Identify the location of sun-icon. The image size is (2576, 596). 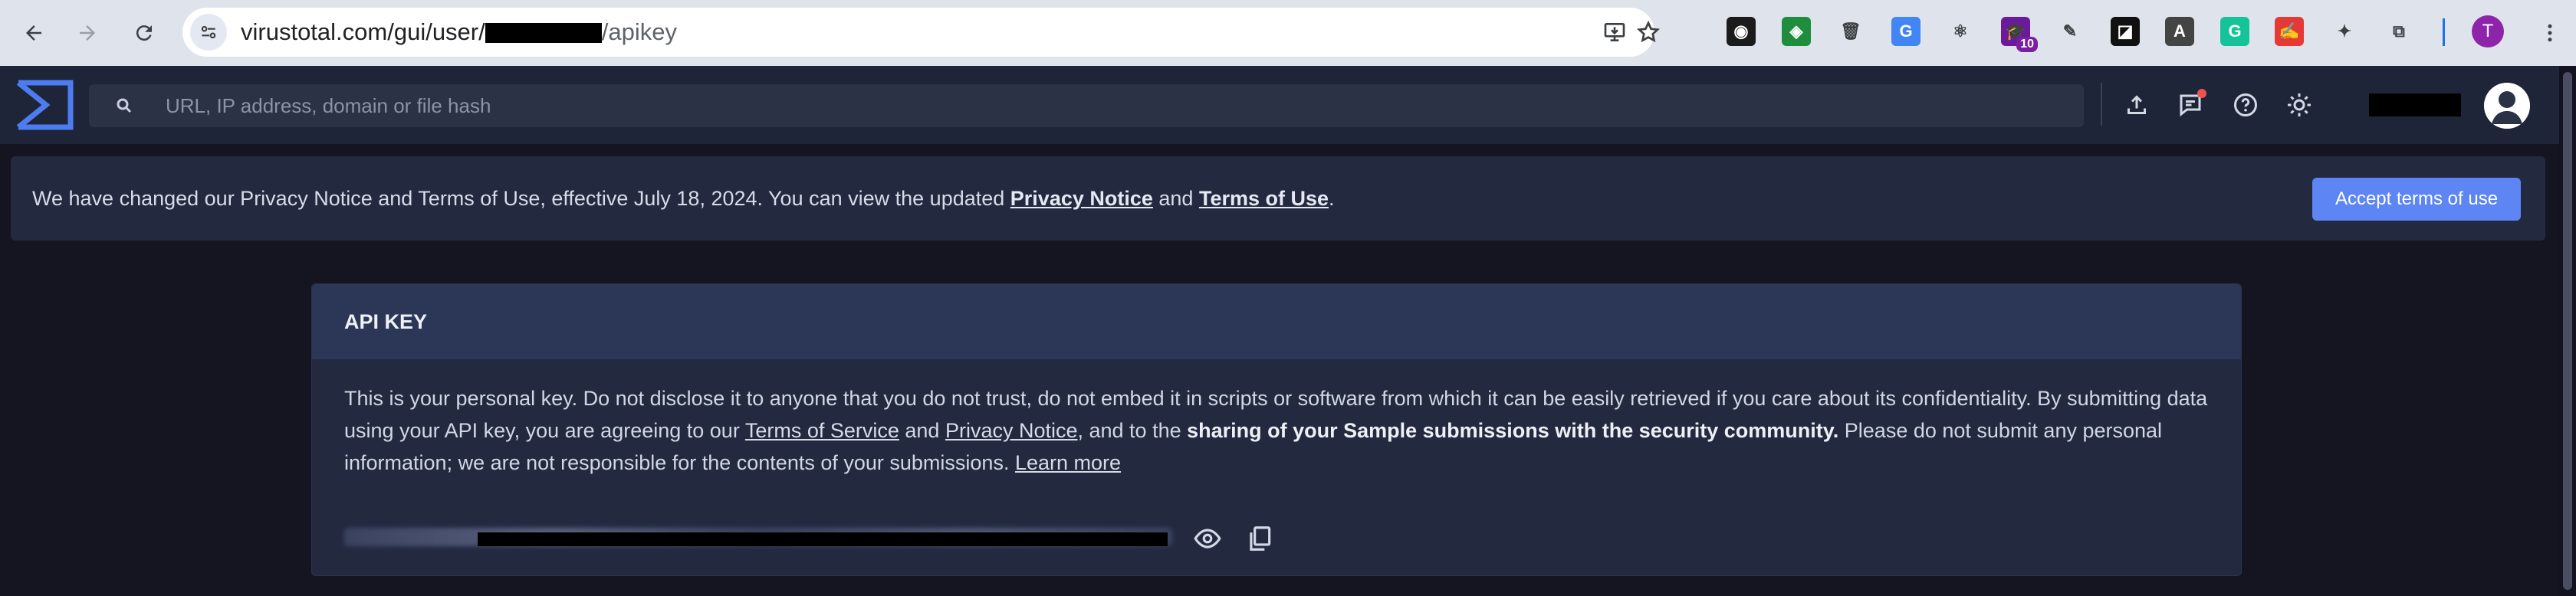
(2299, 104).